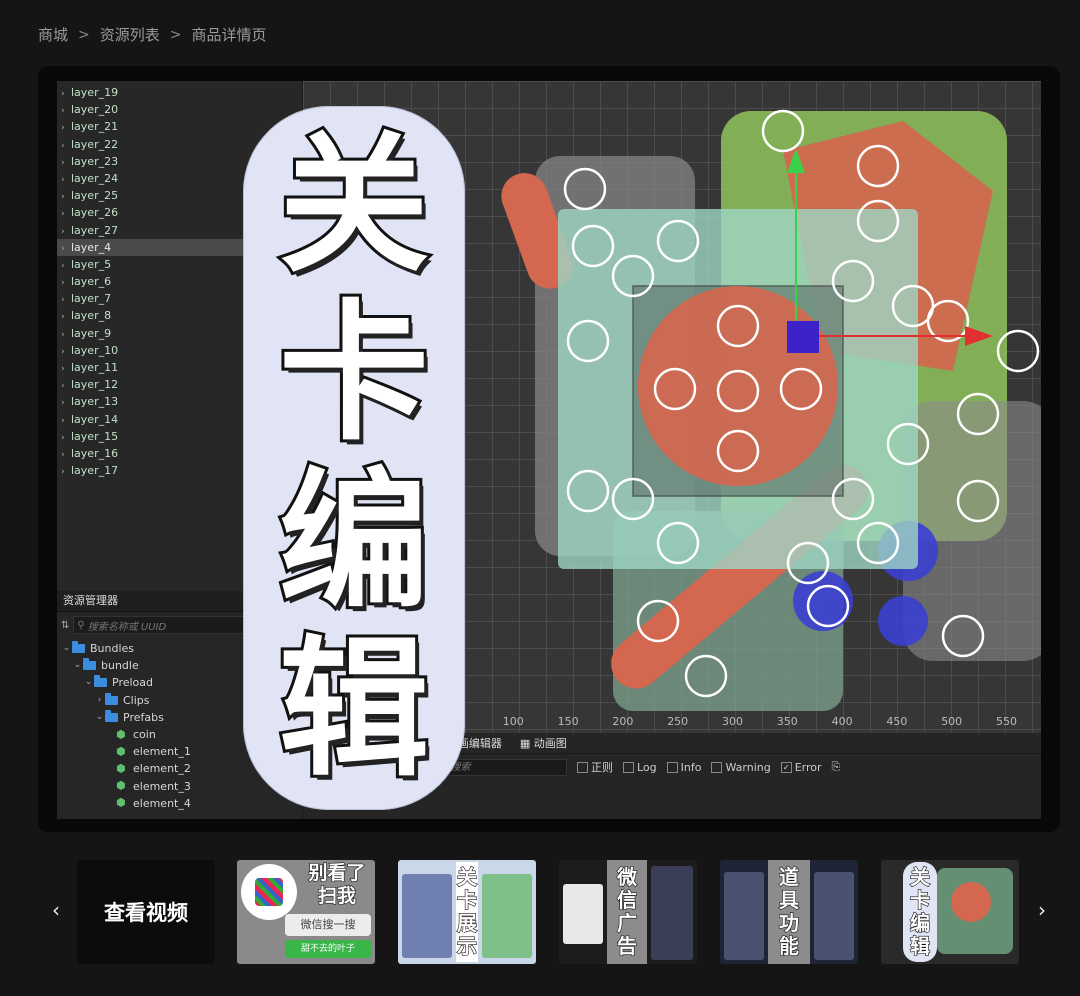 Image resolution: width=1080 pixels, height=996 pixels. I want to click on thumbnail-item-features: 道具功能, so click(789, 912).